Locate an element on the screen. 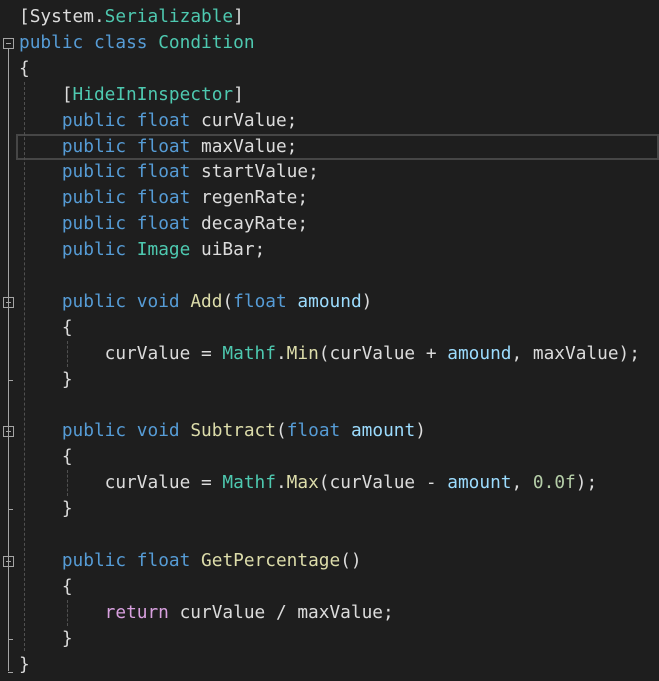 The image size is (659, 681). code-line: public void Subtract(float amount) is located at coordinates (329, 431).